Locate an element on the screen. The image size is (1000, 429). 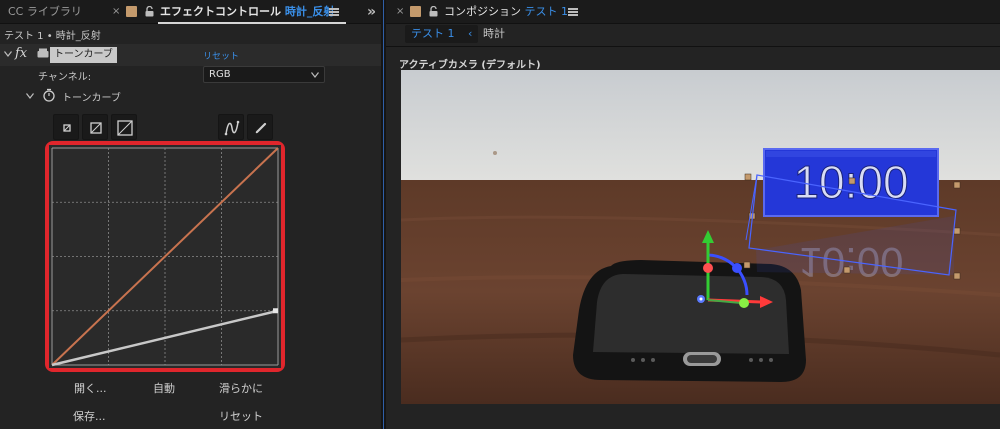
separator is located at coordinates (693, 46).